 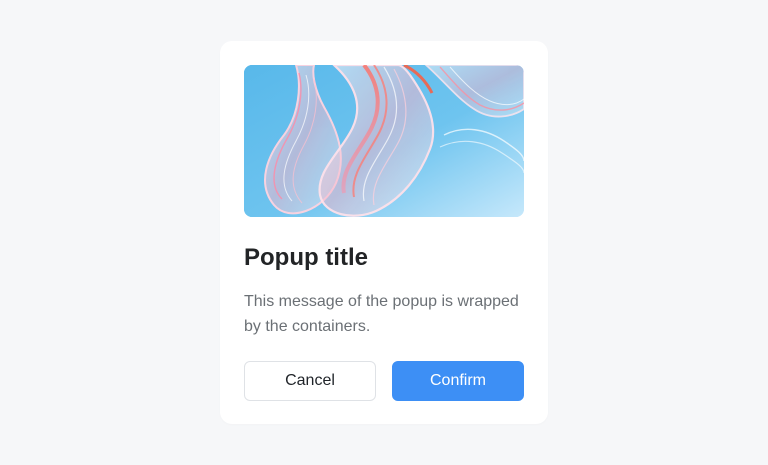 What do you see at coordinates (306, 257) in the screenshot?
I see `popup-title: Popup title` at bounding box center [306, 257].